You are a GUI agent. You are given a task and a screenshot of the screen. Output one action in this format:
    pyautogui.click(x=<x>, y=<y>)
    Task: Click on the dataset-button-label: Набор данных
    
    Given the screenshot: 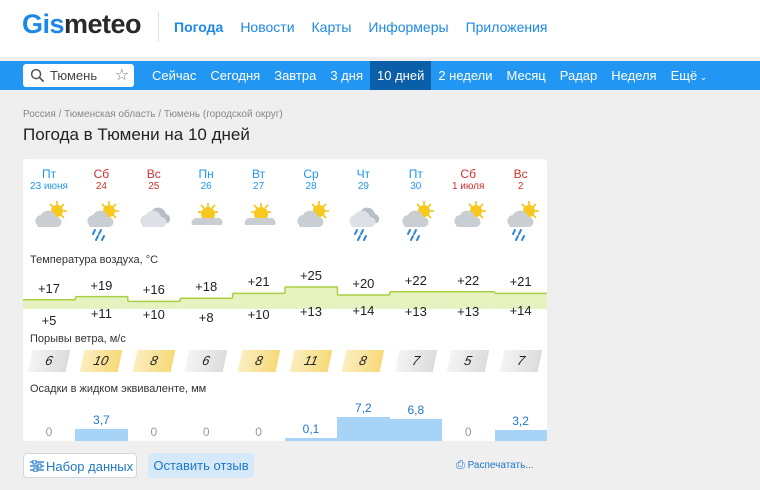 What is the action you would take?
    pyautogui.click(x=90, y=466)
    